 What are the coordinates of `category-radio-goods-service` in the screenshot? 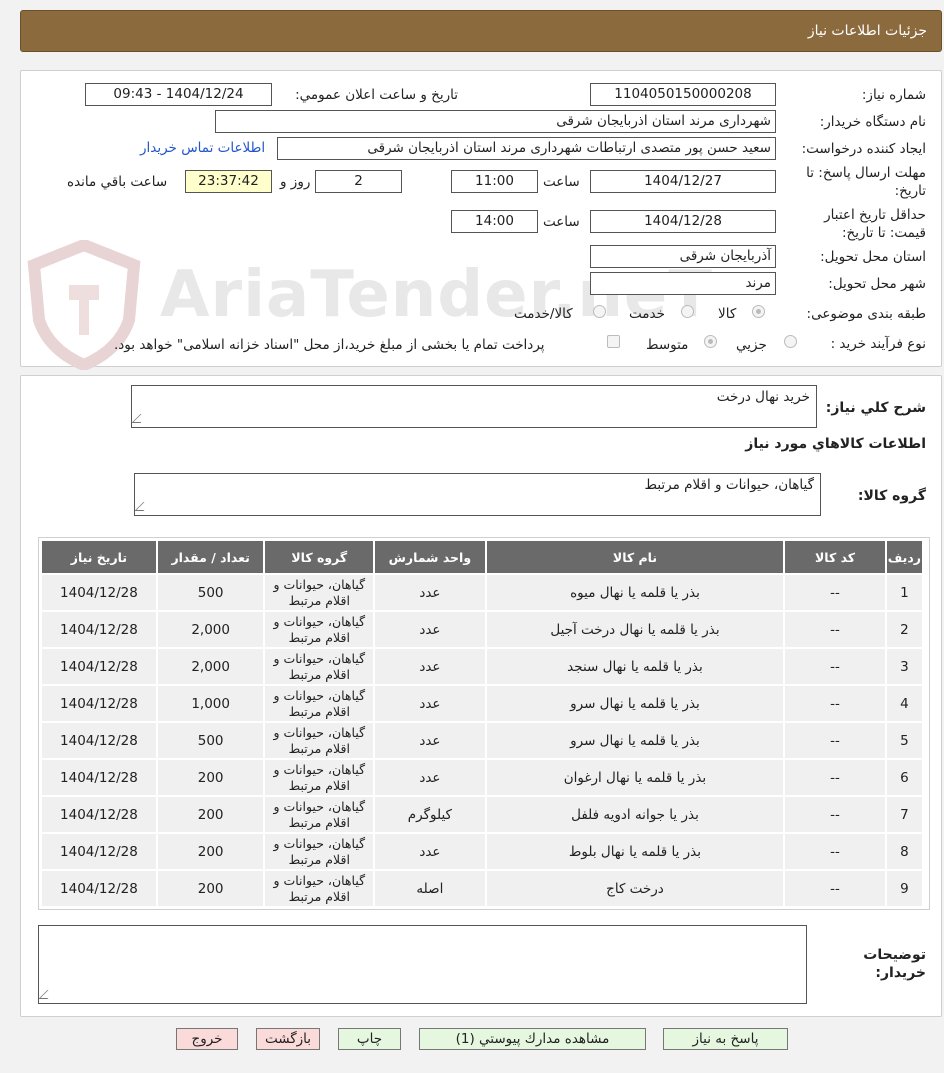 It's located at (599, 311).